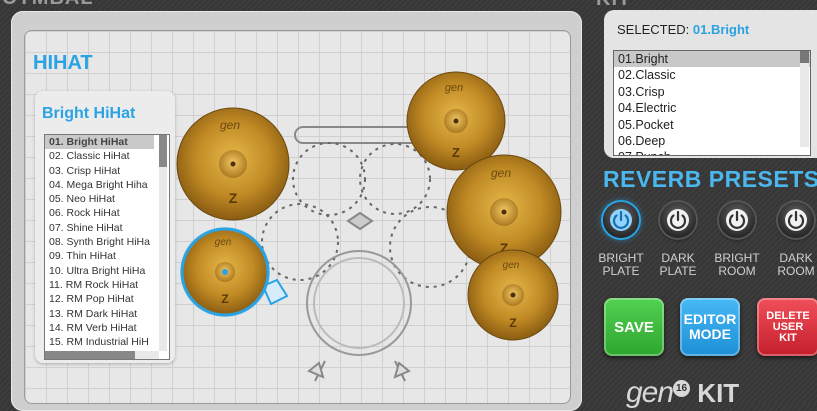 The height and width of the screenshot is (411, 817). Describe the element at coordinates (99, 199) in the screenshot. I see `preset-list-item: 05. Neo HiHat` at that location.